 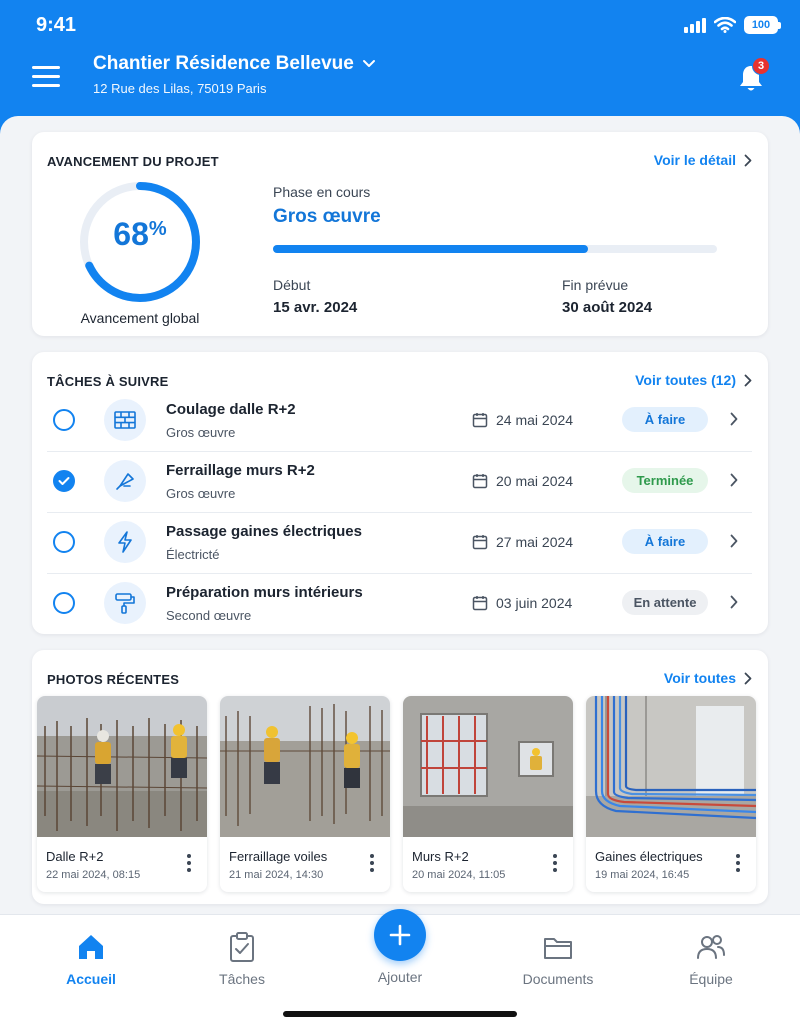 I want to click on tab-team: Équipe, so click(x=711, y=959).